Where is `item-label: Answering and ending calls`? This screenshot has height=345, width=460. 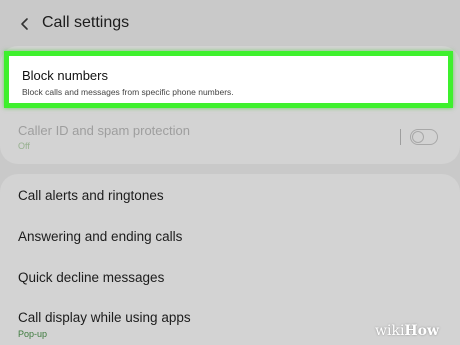
item-label: Answering and ending calls is located at coordinates (100, 236).